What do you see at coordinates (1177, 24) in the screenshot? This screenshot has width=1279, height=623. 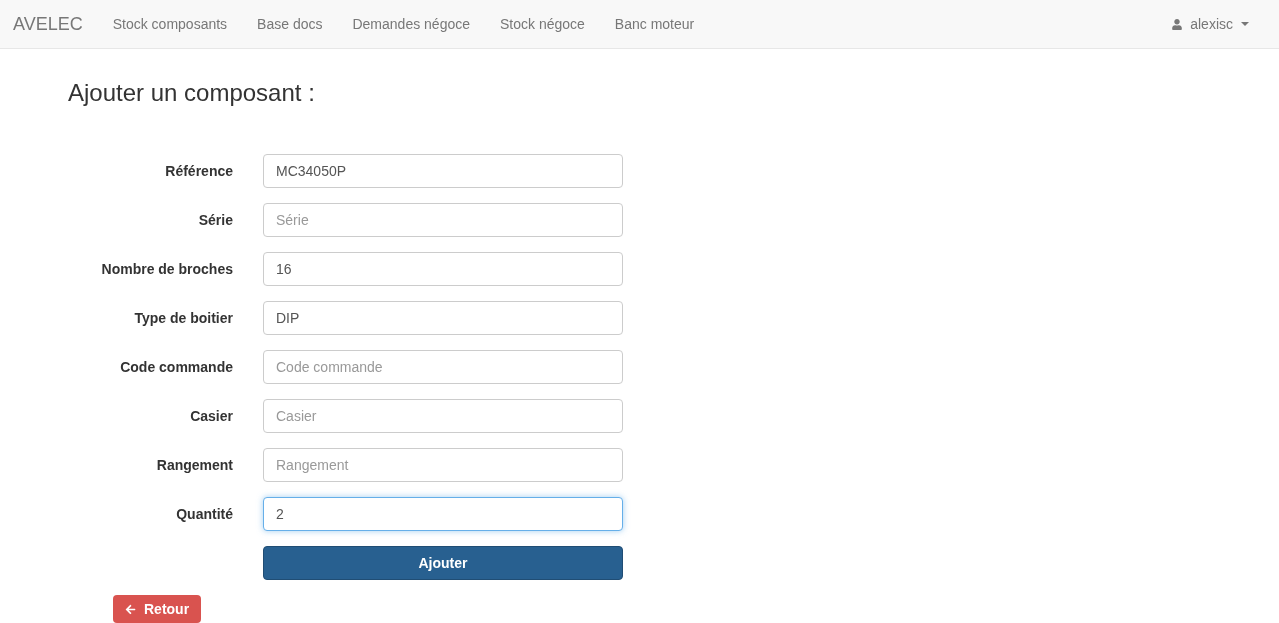 I see `user-icon` at bounding box center [1177, 24].